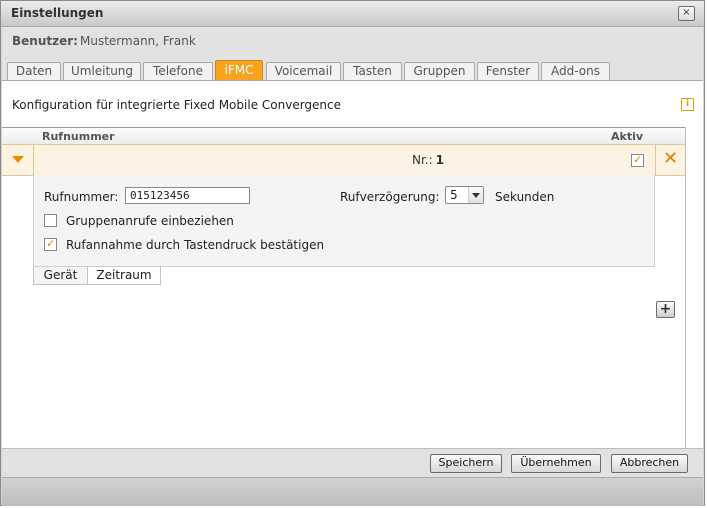 Image resolution: width=707 pixels, height=508 pixels. I want to click on column-header-number: Rufnummer, so click(78, 136).